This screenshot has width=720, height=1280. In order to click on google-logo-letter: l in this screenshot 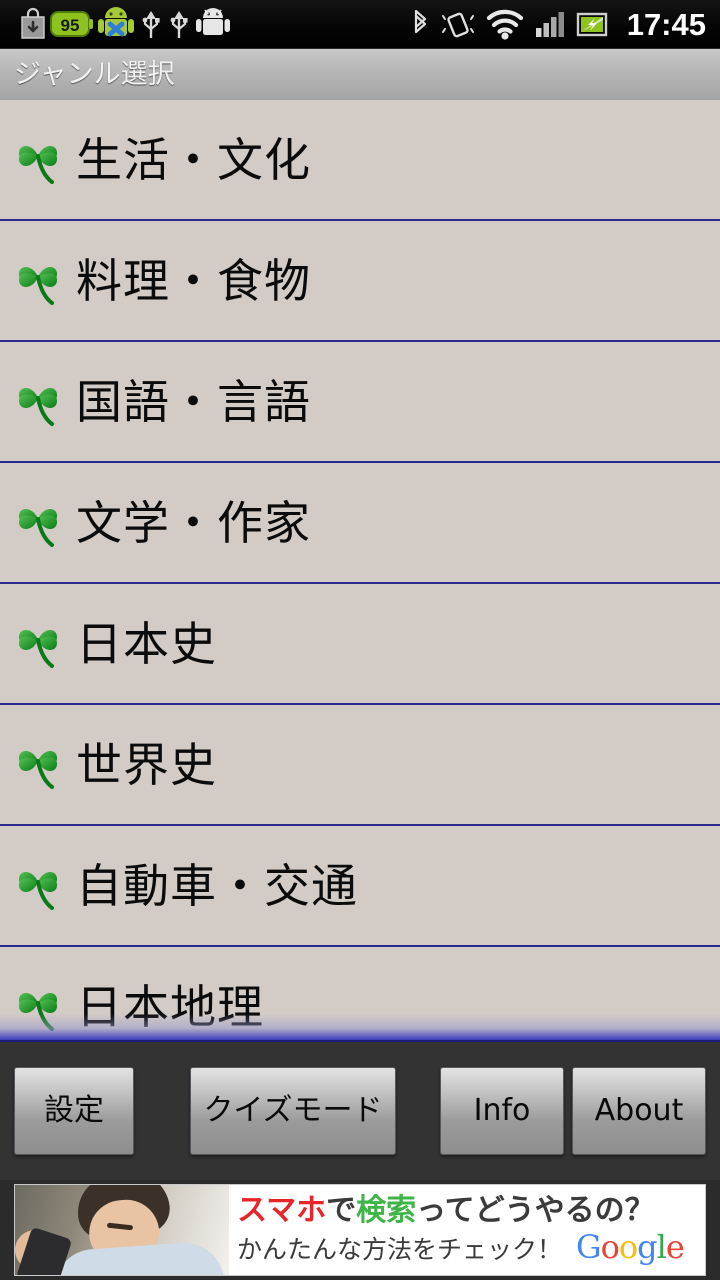, I will do `click(661, 1247)`.